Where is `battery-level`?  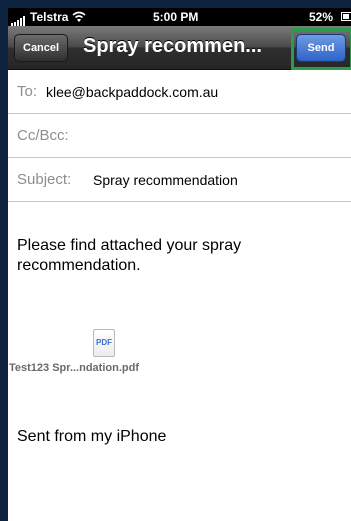
battery-level is located at coordinates (346, 16).